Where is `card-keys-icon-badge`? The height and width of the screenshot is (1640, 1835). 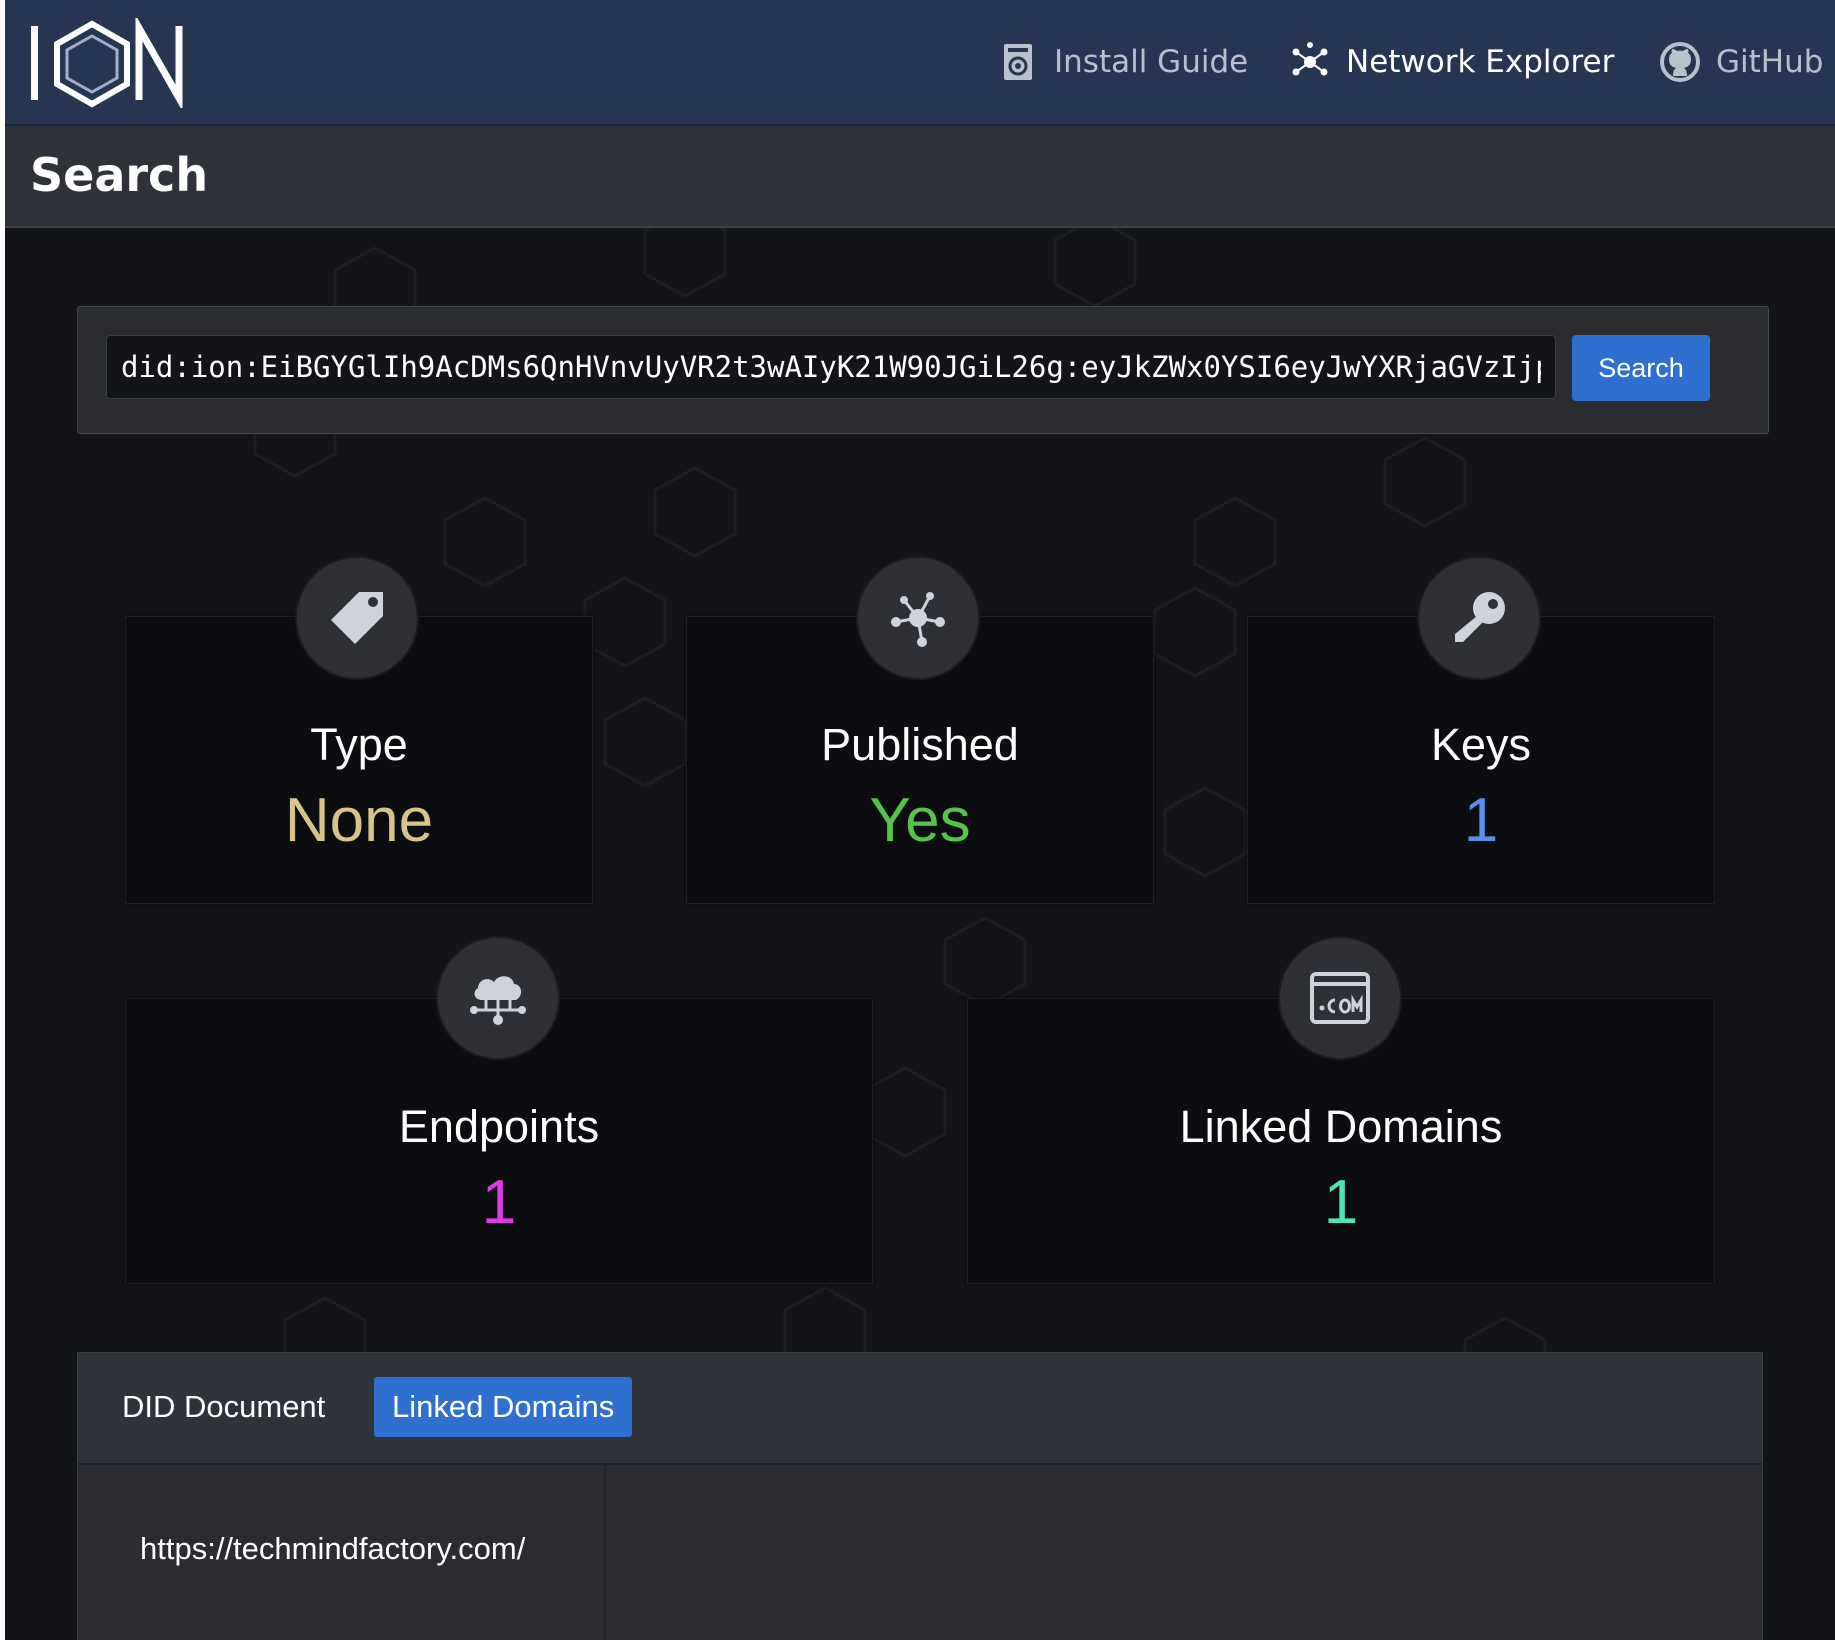
card-keys-icon-badge is located at coordinates (1479, 618).